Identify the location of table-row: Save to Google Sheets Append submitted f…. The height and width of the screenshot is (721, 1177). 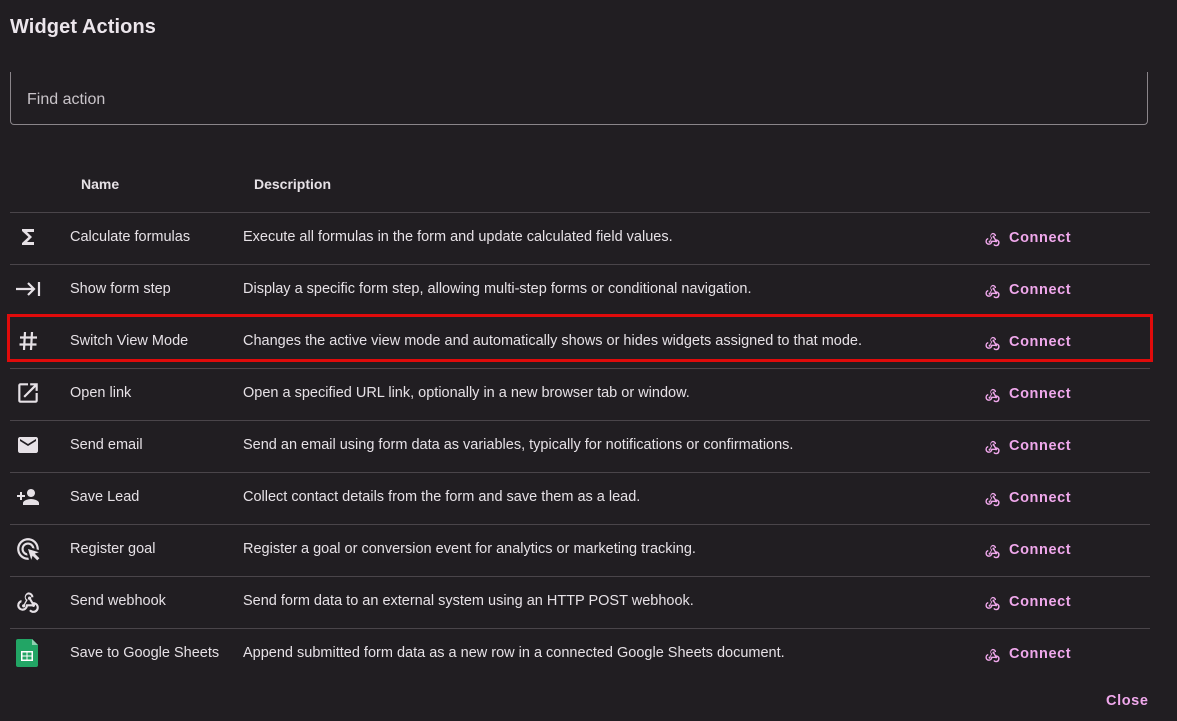
(580, 654).